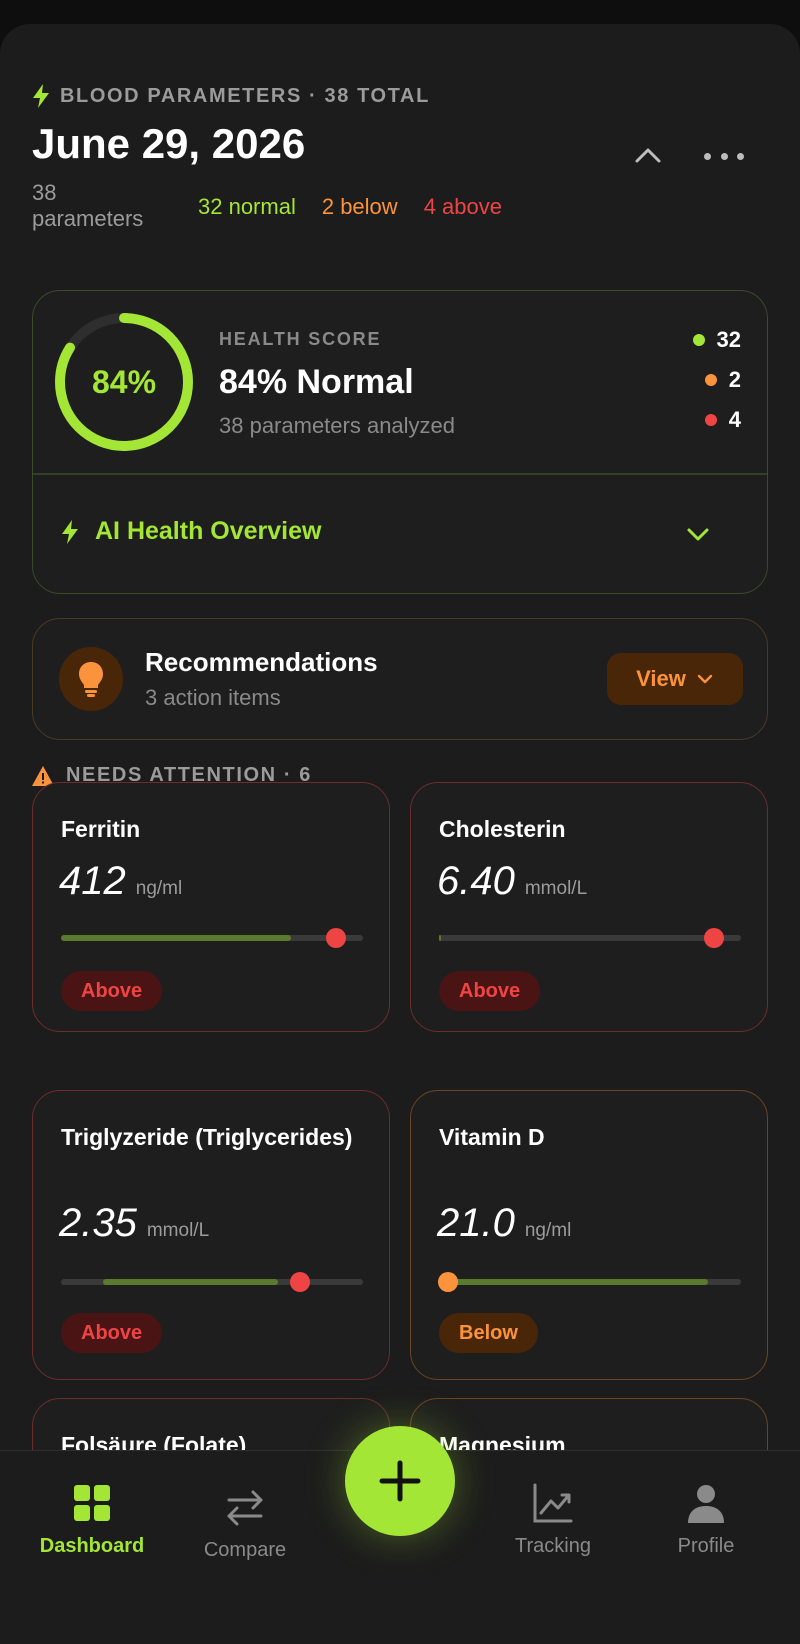 This screenshot has width=800, height=1644. I want to click on legend-below: 2, so click(722, 380).